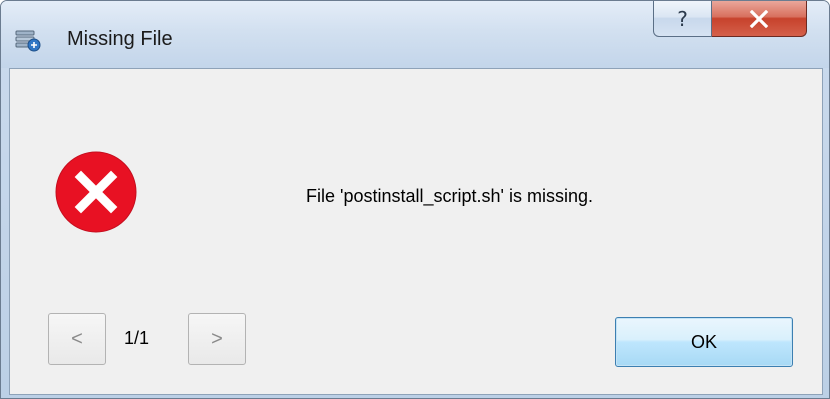 The height and width of the screenshot is (399, 830). What do you see at coordinates (120, 39) in the screenshot?
I see `window-title: Missing File` at bounding box center [120, 39].